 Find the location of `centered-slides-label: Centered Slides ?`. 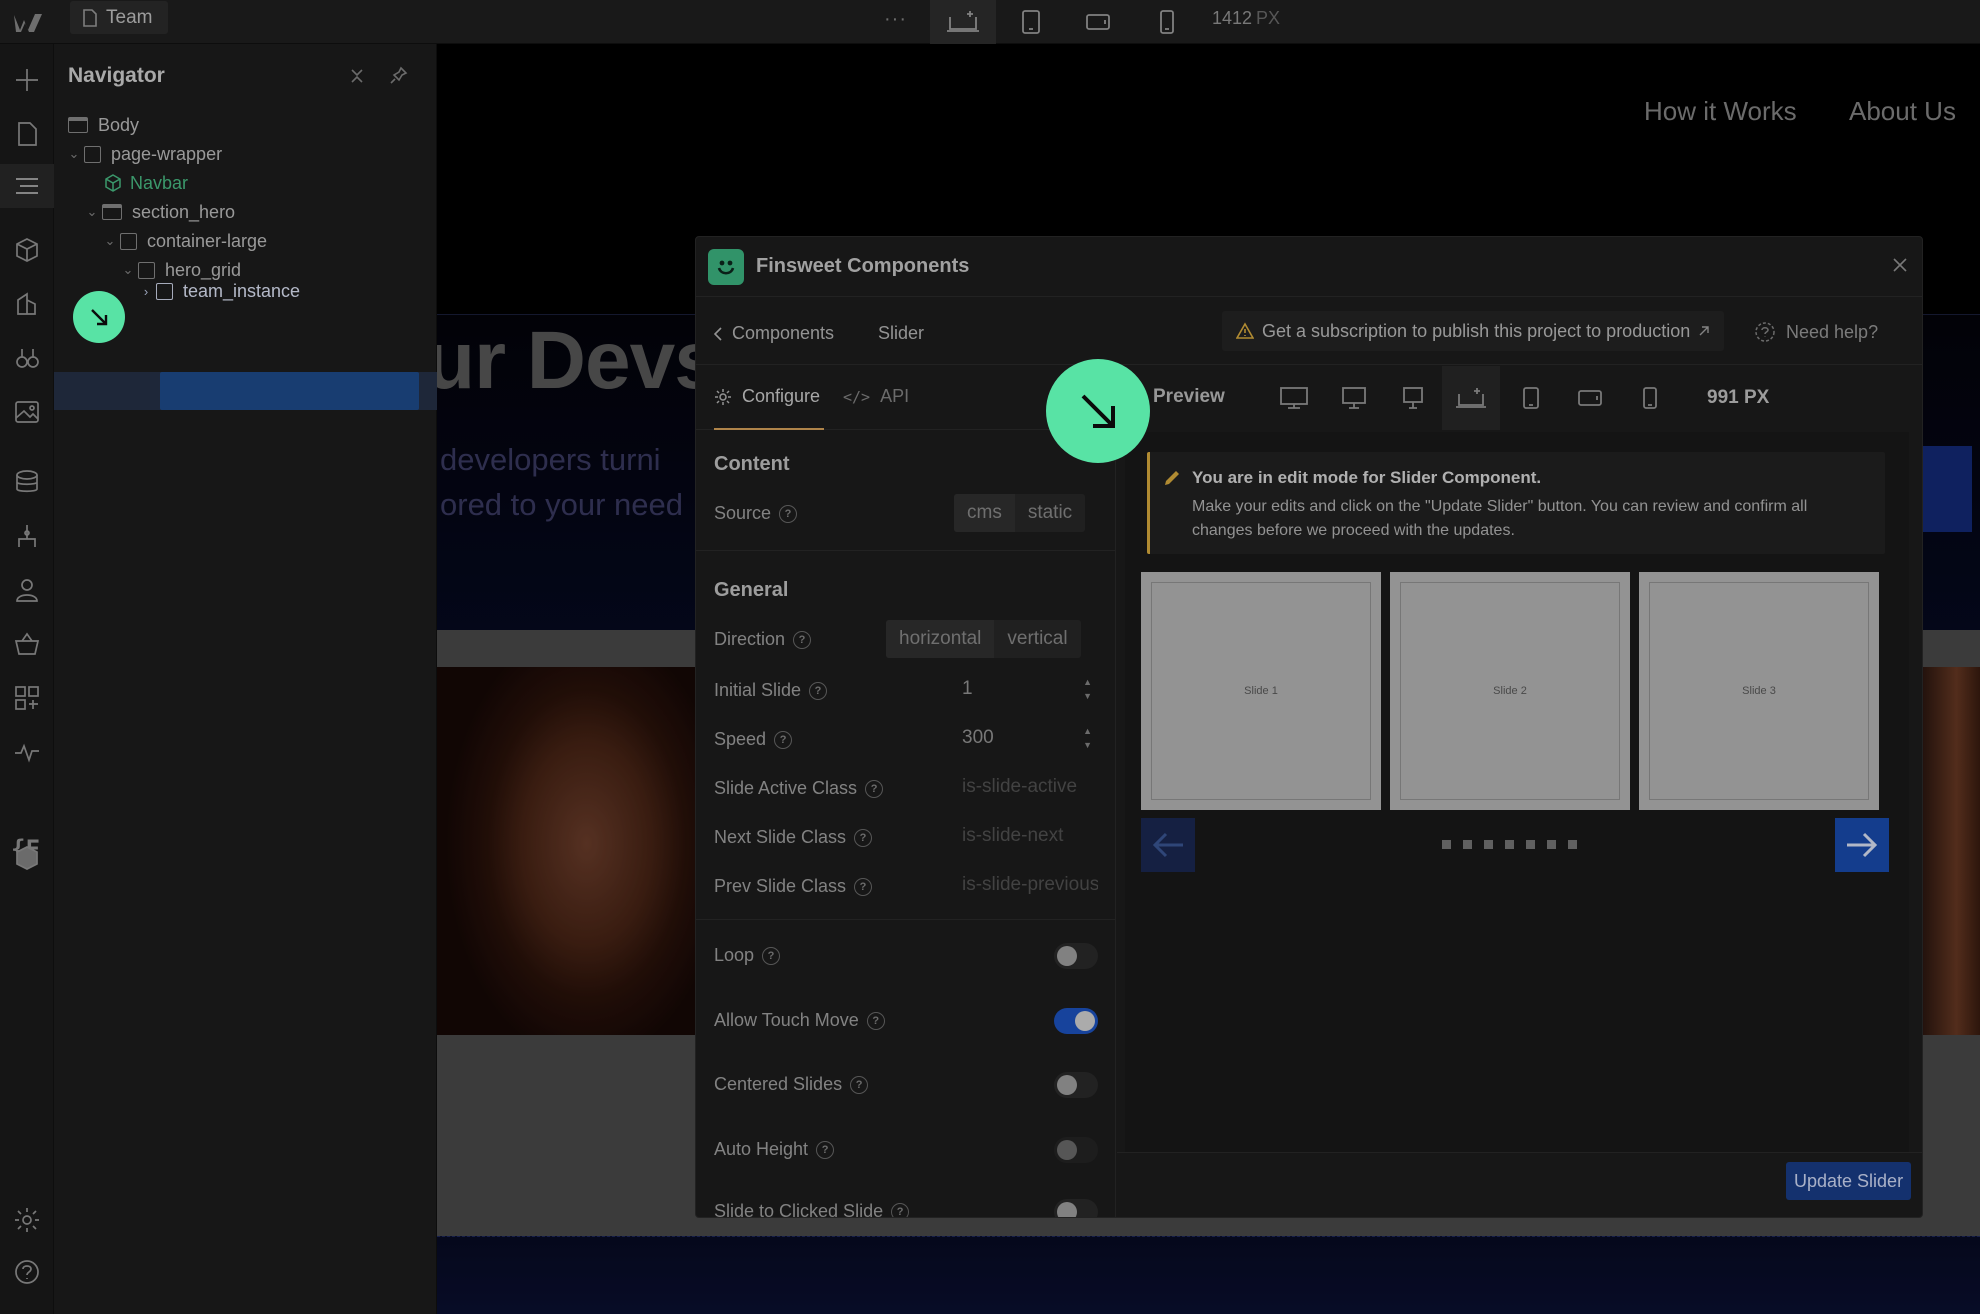

centered-slides-label: Centered Slides ? is located at coordinates (791, 1084).